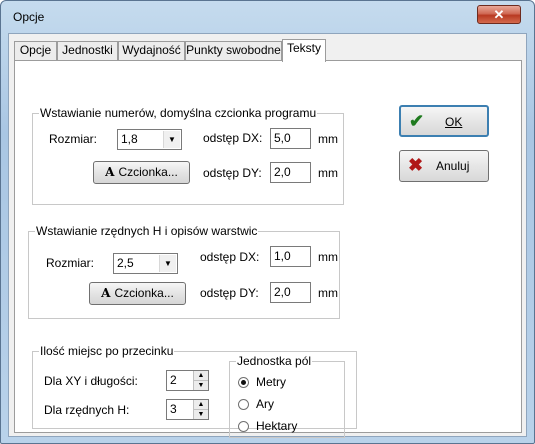  I want to click on window-title: Opcje, so click(29, 17).